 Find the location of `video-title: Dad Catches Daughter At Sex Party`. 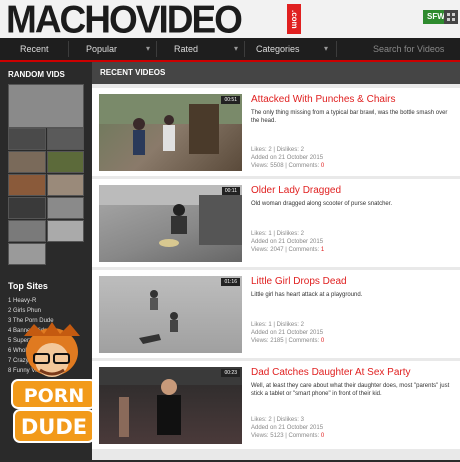

video-title: Dad Catches Daughter At Sex Party is located at coordinates (331, 372).